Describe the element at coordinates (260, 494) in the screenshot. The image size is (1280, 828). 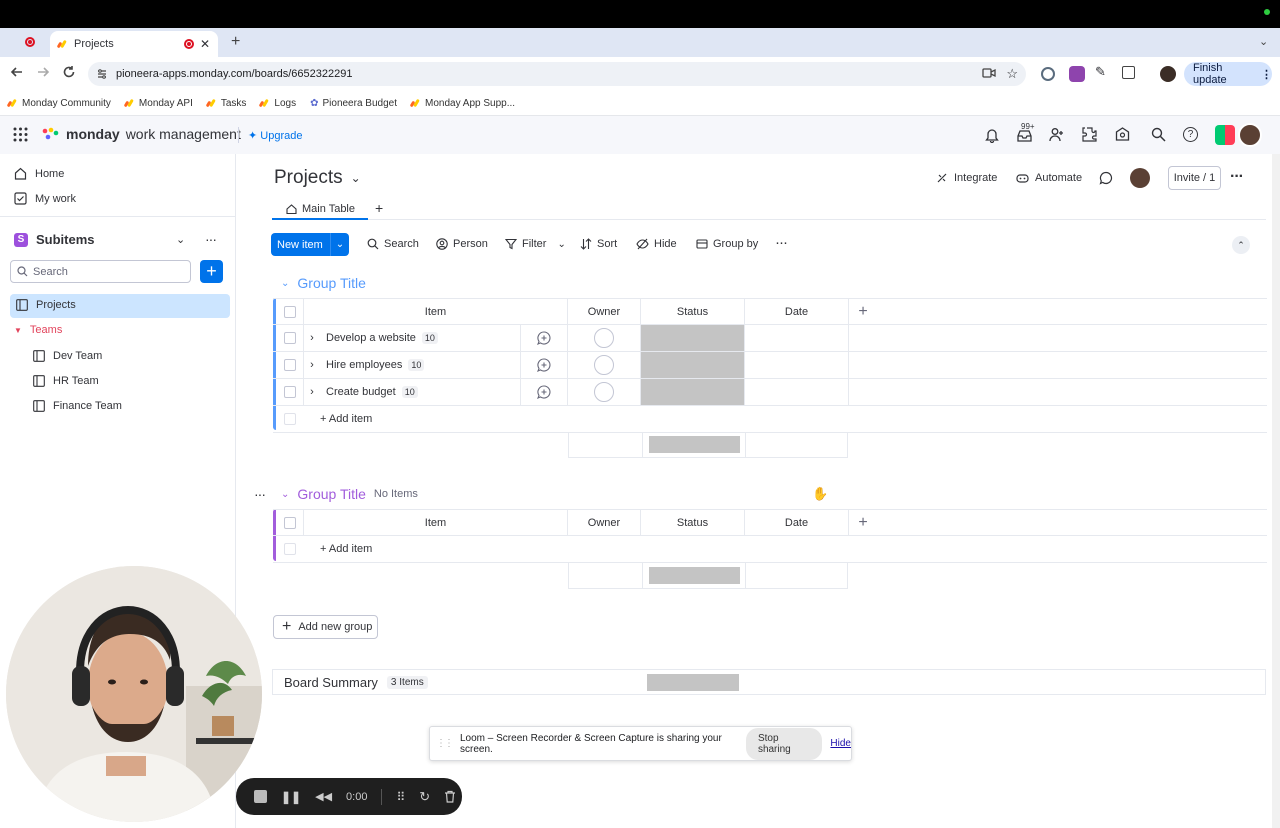
I see `group-menu-icon: ···` at that location.